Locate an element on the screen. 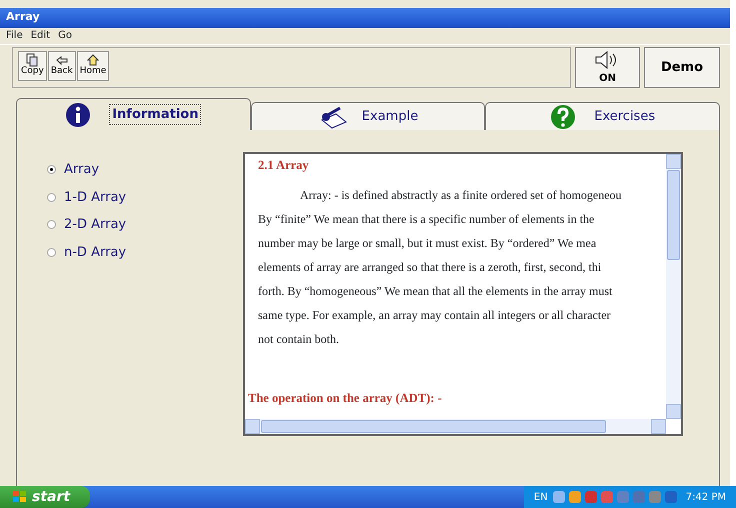  text-line: not contain both. is located at coordinates (298, 339).